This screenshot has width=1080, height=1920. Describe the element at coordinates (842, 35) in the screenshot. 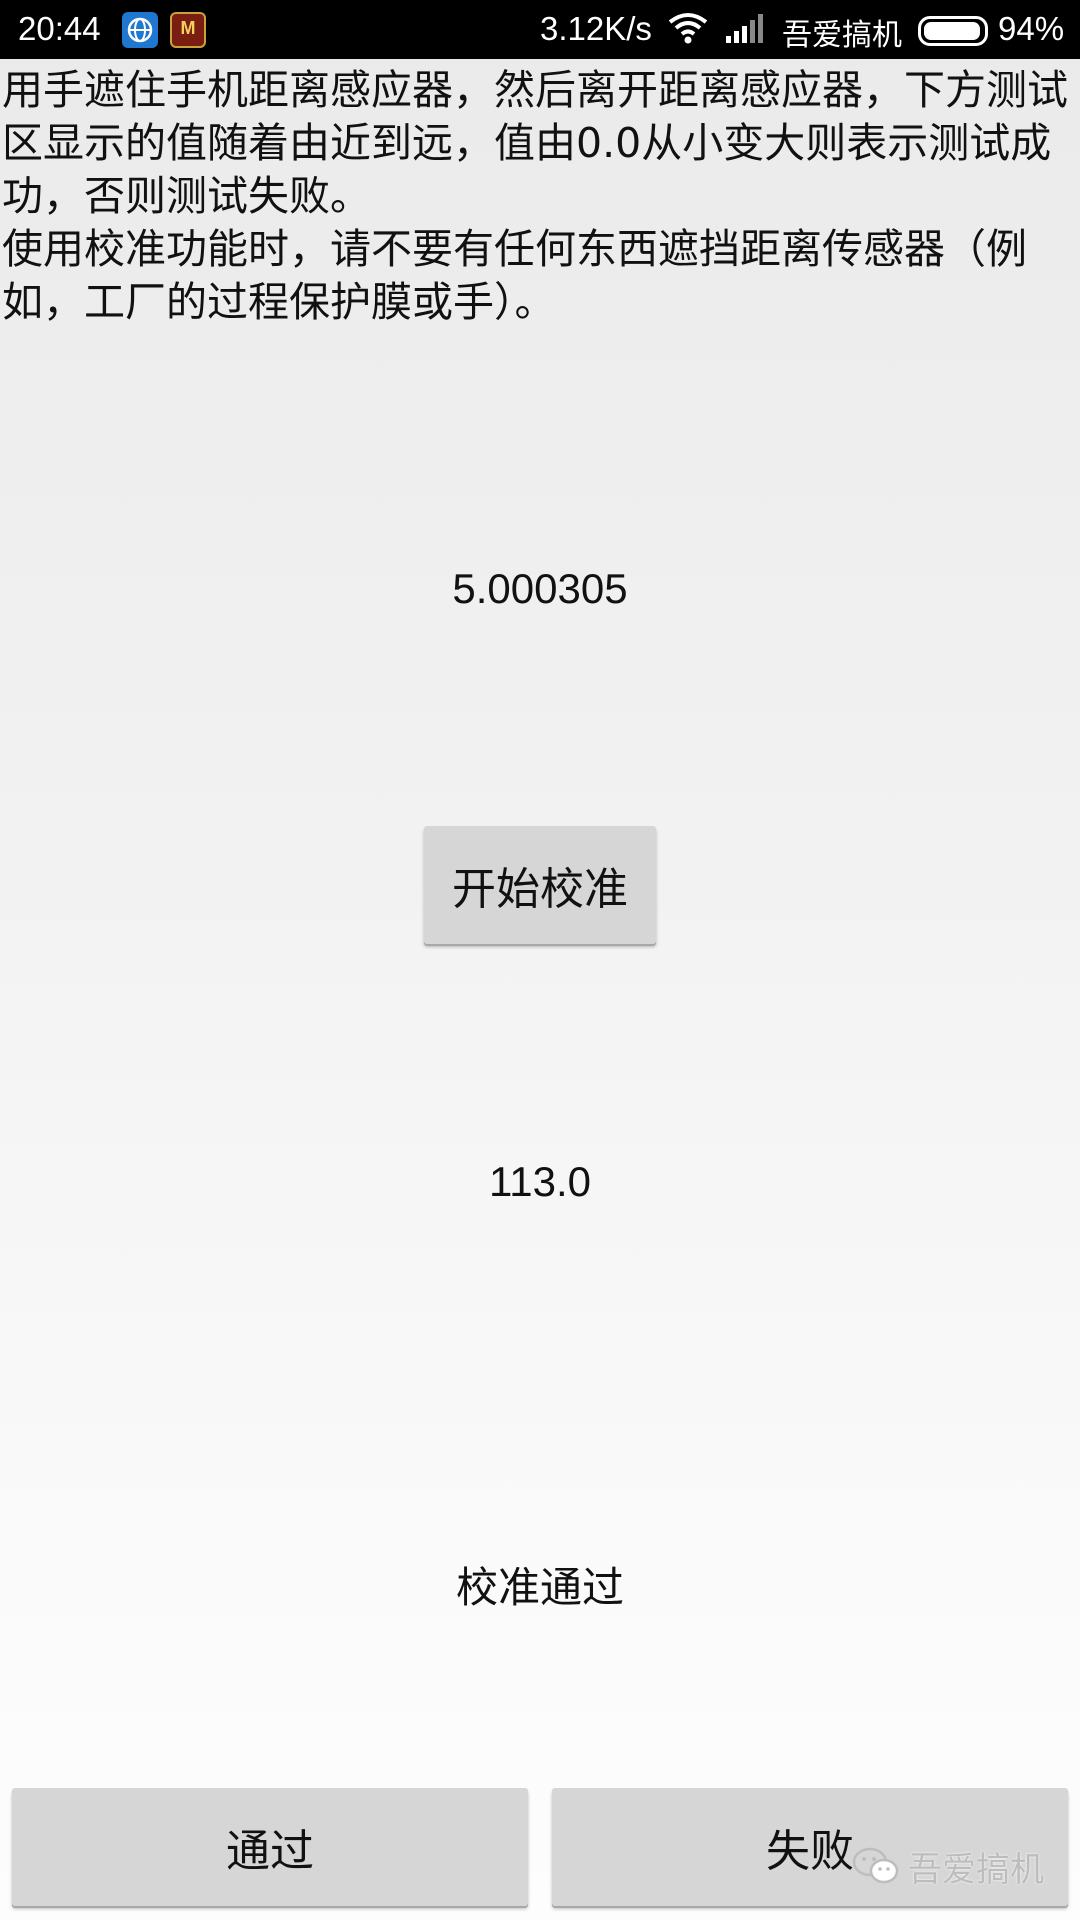

I see `carrier-name: 吾爱搞机` at that location.